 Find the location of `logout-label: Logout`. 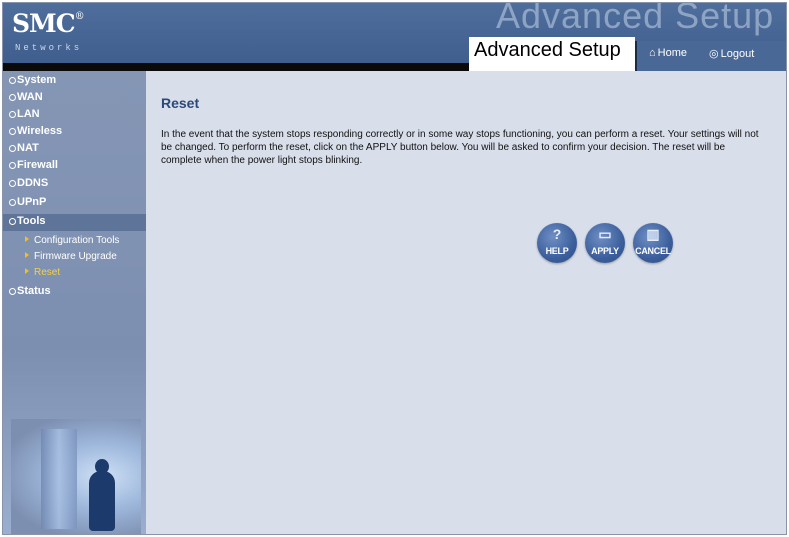

logout-label: Logout is located at coordinates (737, 54).